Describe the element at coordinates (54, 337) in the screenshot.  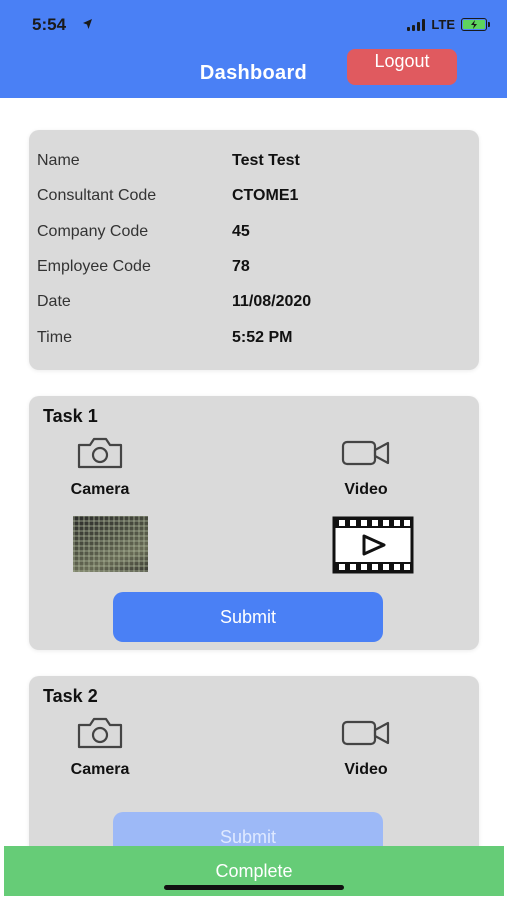
I see `info-label: Time` at that location.